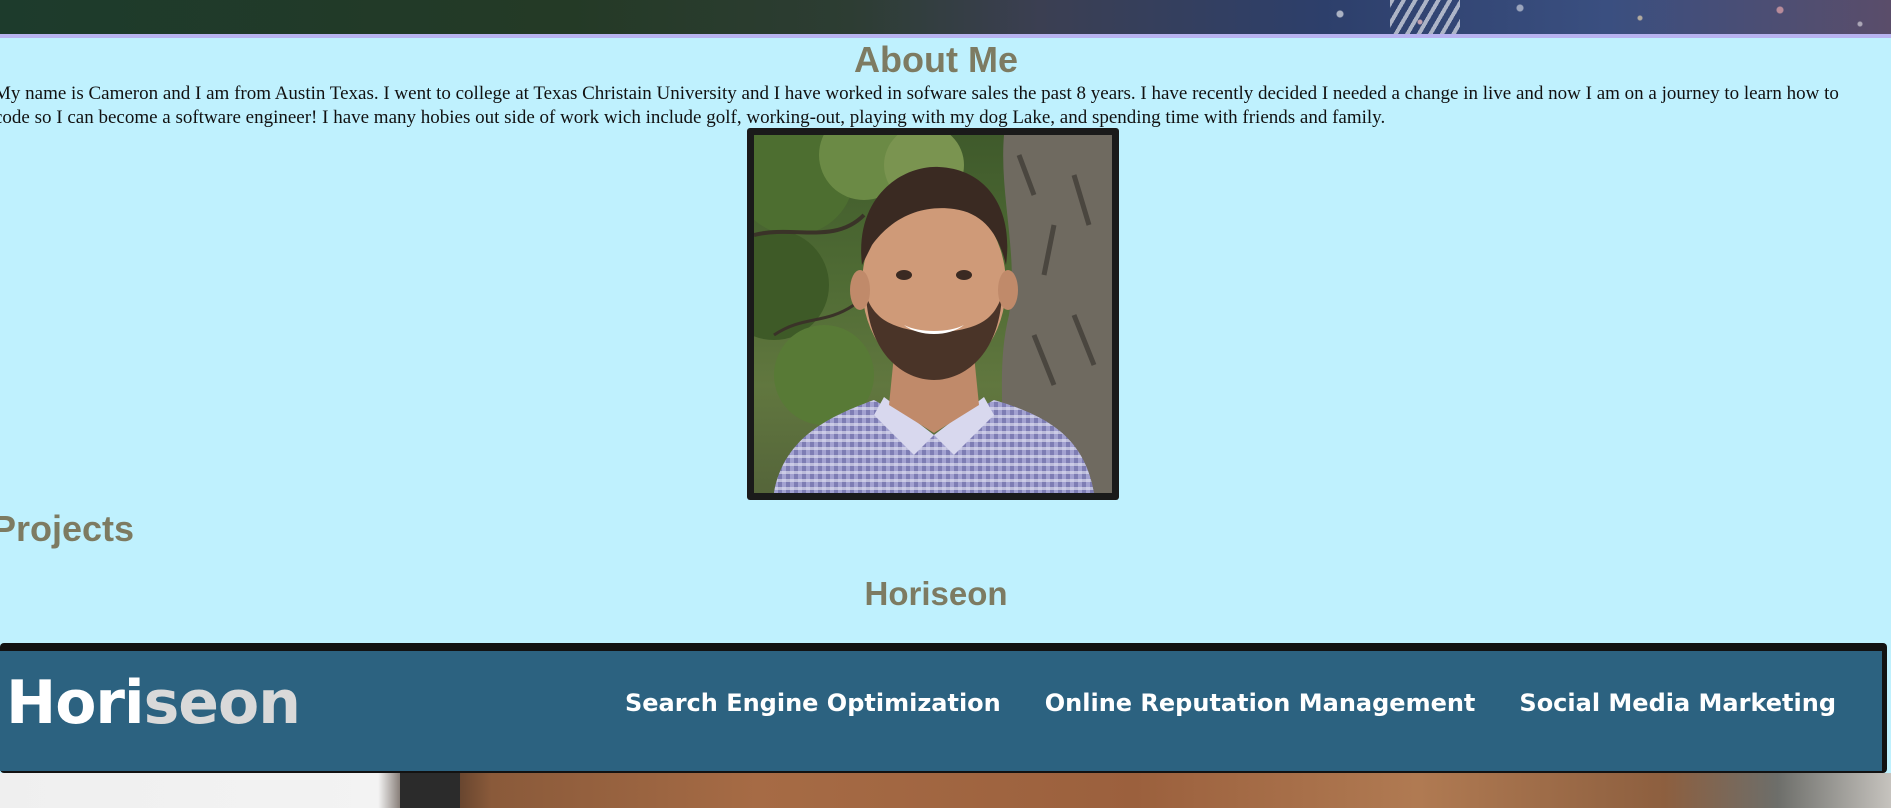 This screenshot has height=808, width=1891. I want to click on project-hero-image, so click(945, 790).